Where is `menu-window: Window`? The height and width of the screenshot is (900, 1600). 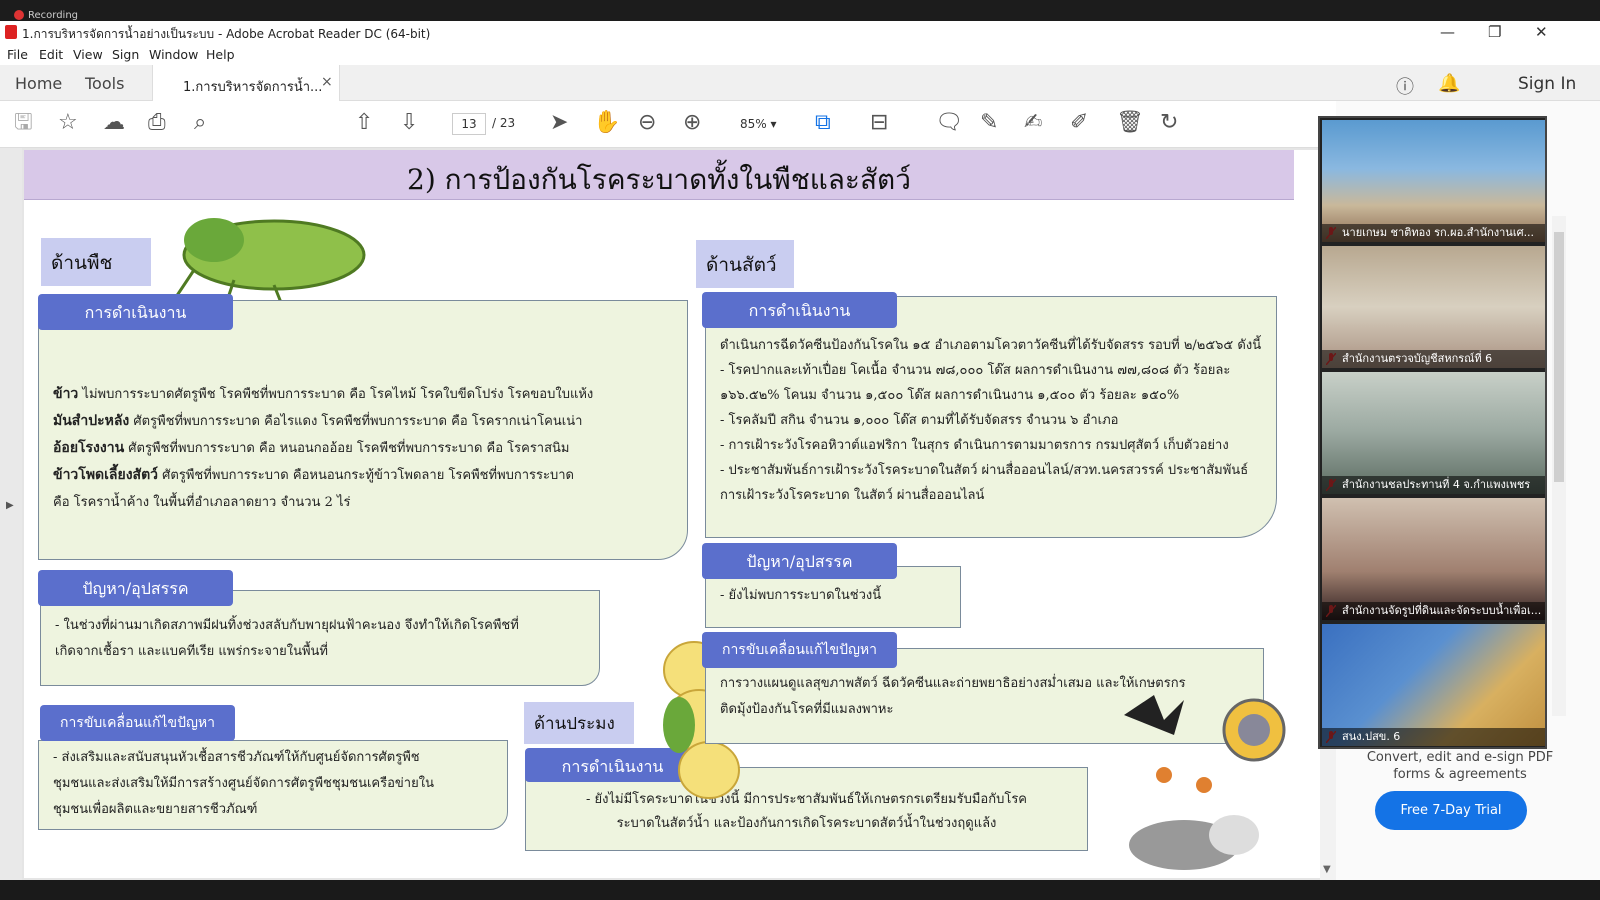 menu-window: Window is located at coordinates (173, 54).